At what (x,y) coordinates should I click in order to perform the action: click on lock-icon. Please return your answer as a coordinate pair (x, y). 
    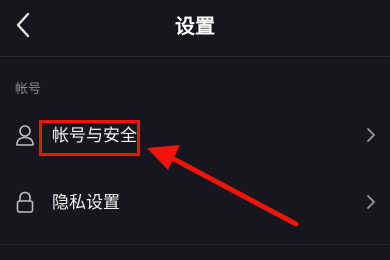
    Looking at the image, I should click on (25, 202).